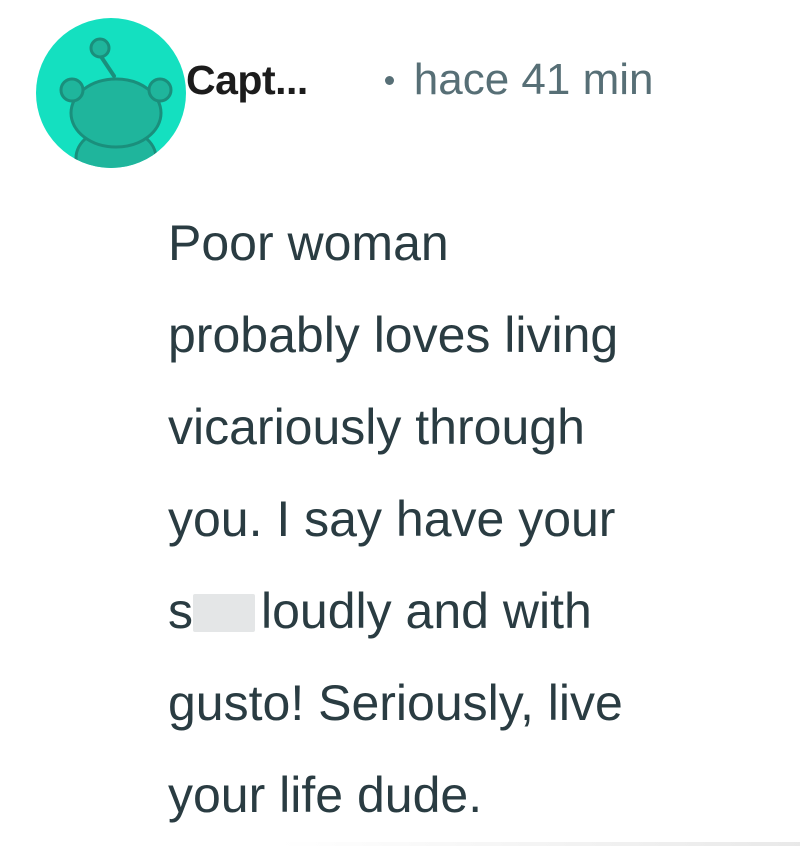  I want to click on bottom-divider, so click(540, 844).